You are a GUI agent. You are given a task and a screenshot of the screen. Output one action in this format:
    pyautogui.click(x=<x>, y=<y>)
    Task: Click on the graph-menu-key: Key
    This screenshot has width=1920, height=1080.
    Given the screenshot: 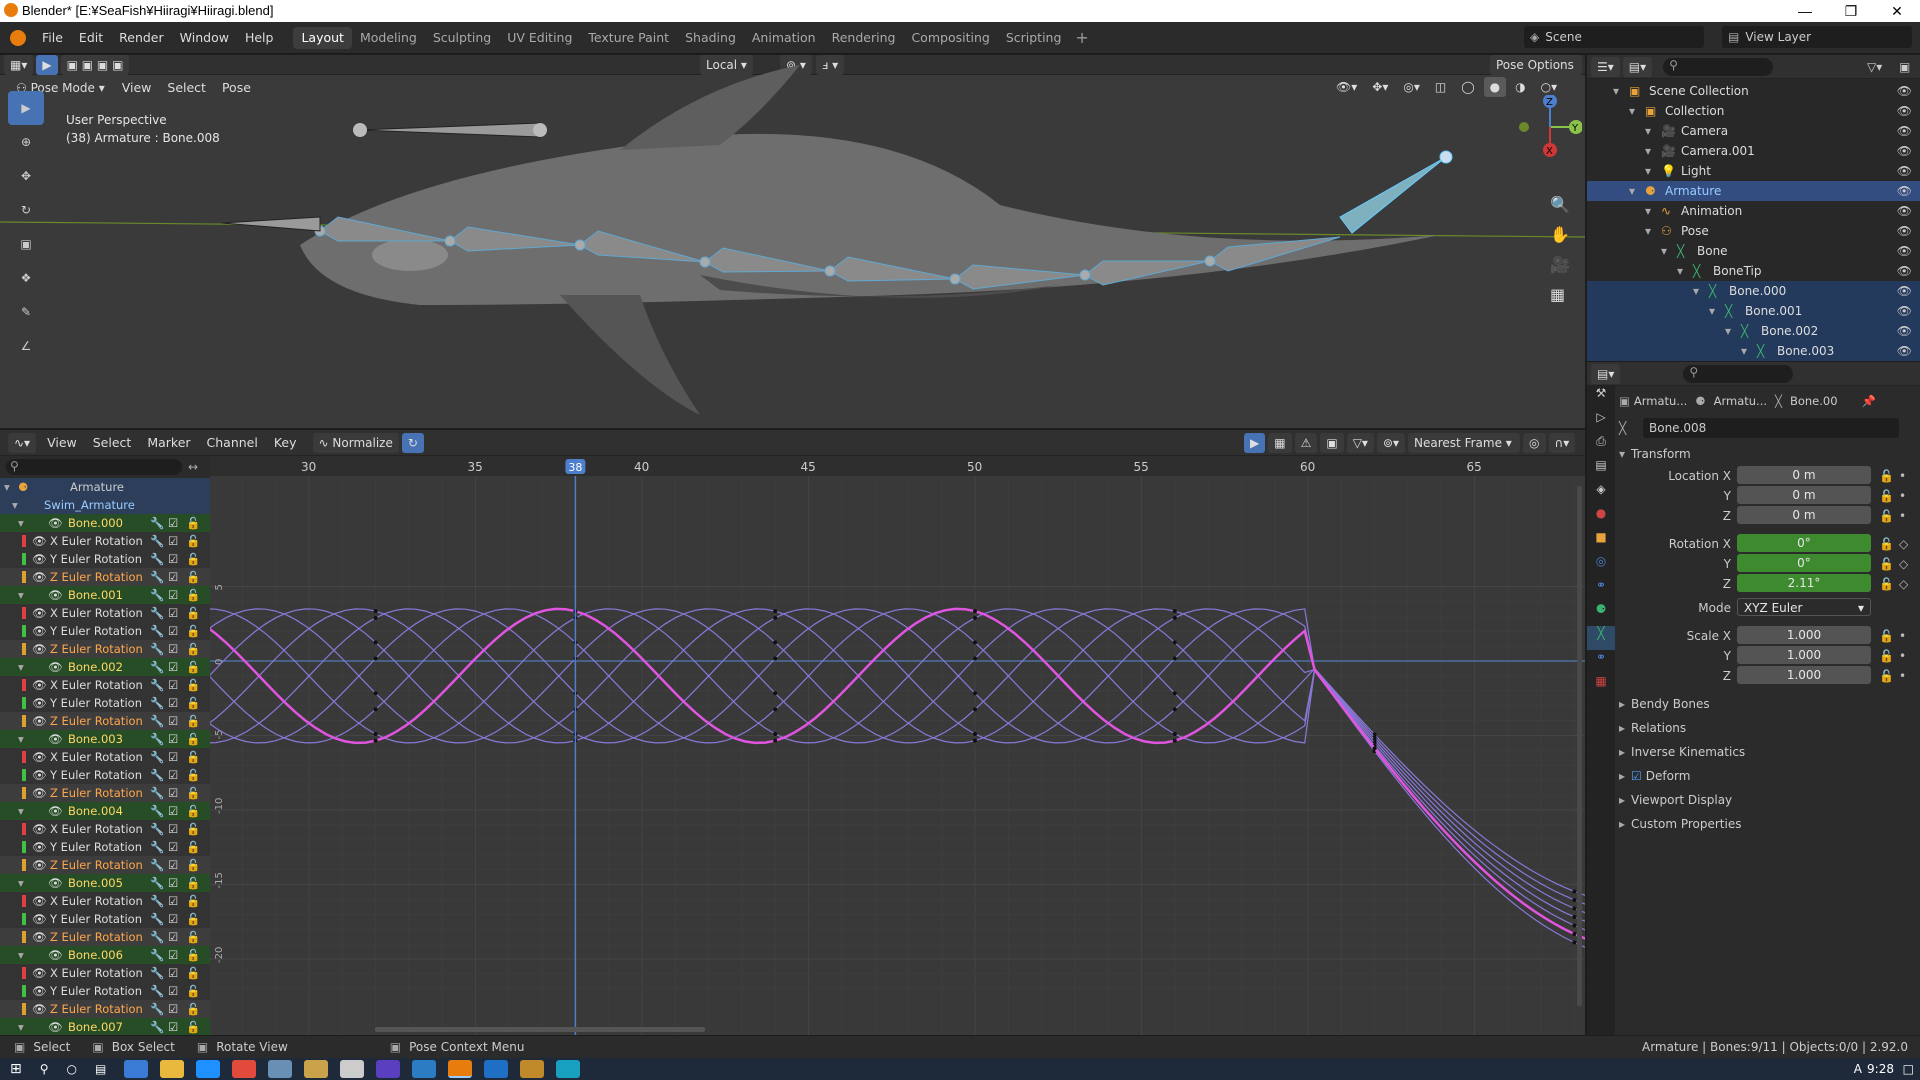 What is the action you would take?
    pyautogui.click(x=285, y=443)
    